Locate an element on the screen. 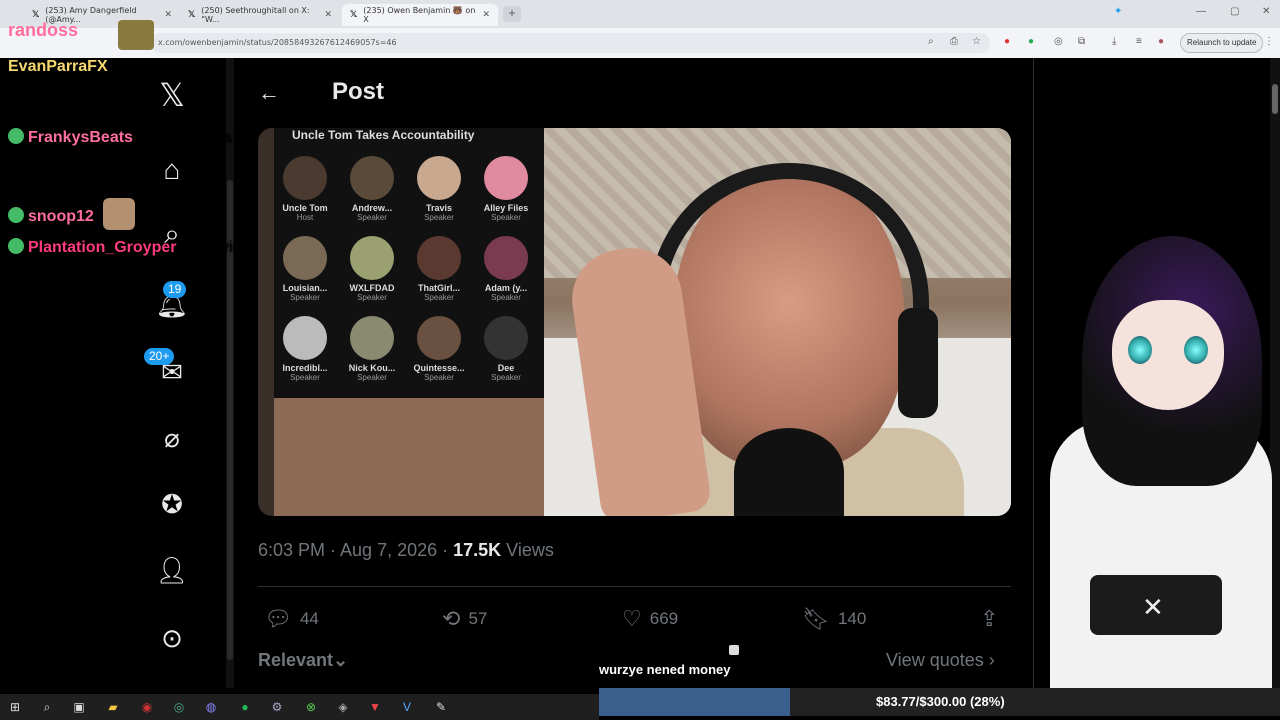 Image resolution: width=1280 pixels, height=720 pixels. speaker-name: Dee is located at coordinates (506, 368).